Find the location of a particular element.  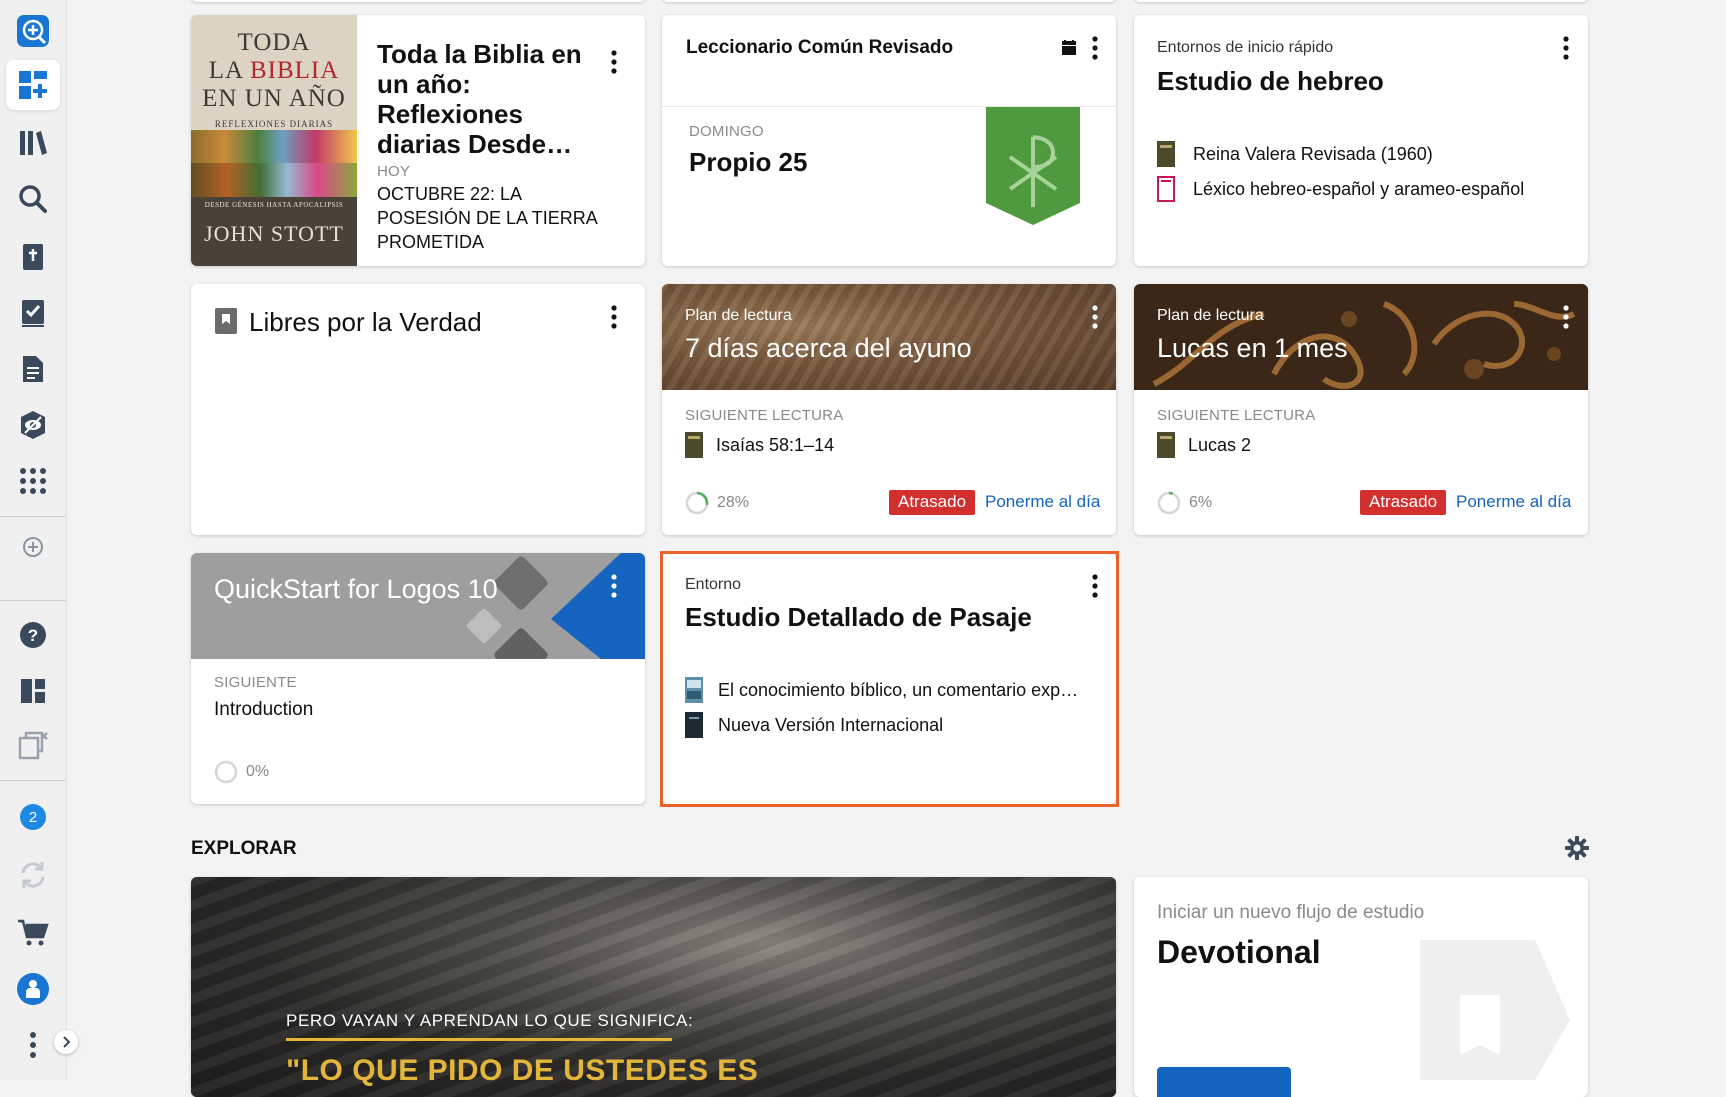

next-label: SIGUIENTE LECTURA is located at coordinates (764, 415).